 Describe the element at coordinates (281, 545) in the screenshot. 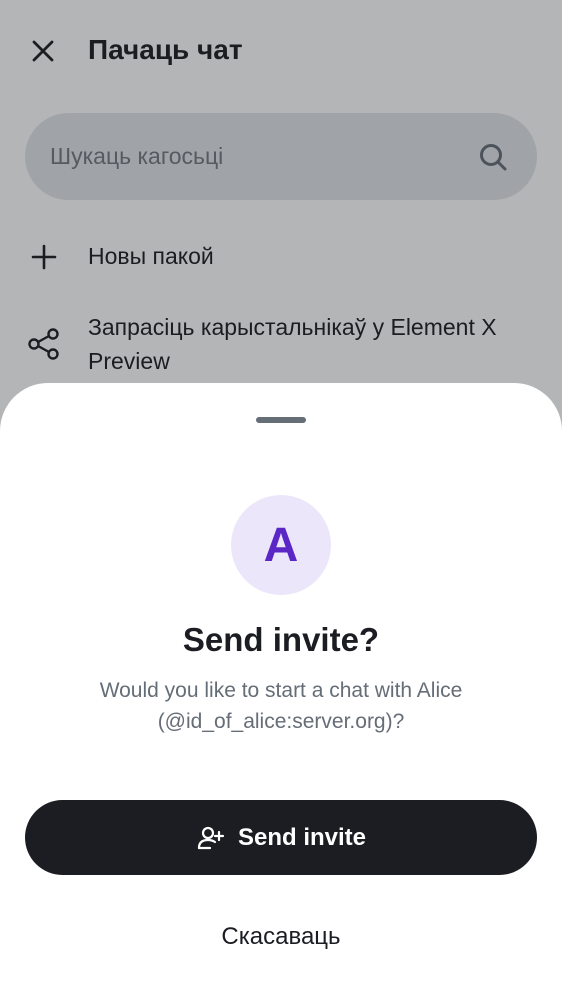

I see `avatar: A` at that location.